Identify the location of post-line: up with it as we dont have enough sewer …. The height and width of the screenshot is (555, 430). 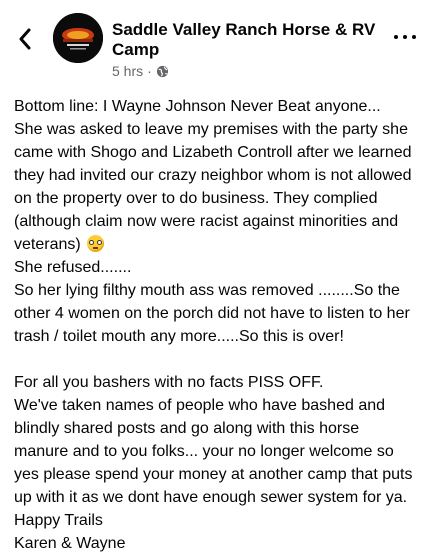
(211, 497).